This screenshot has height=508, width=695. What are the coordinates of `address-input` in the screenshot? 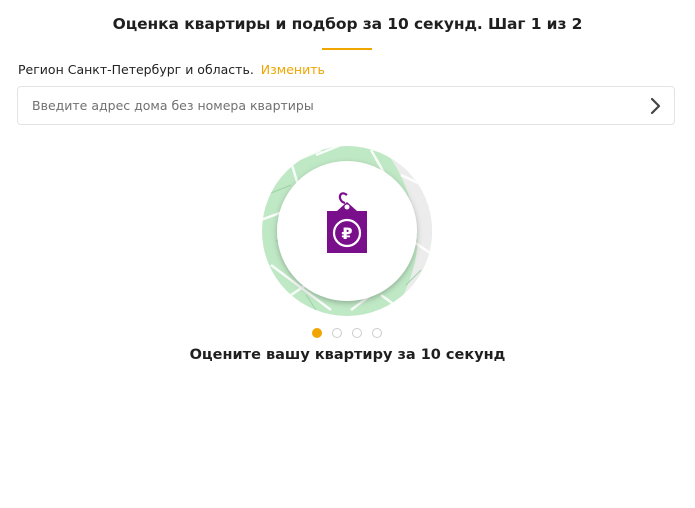 It's located at (332, 105).